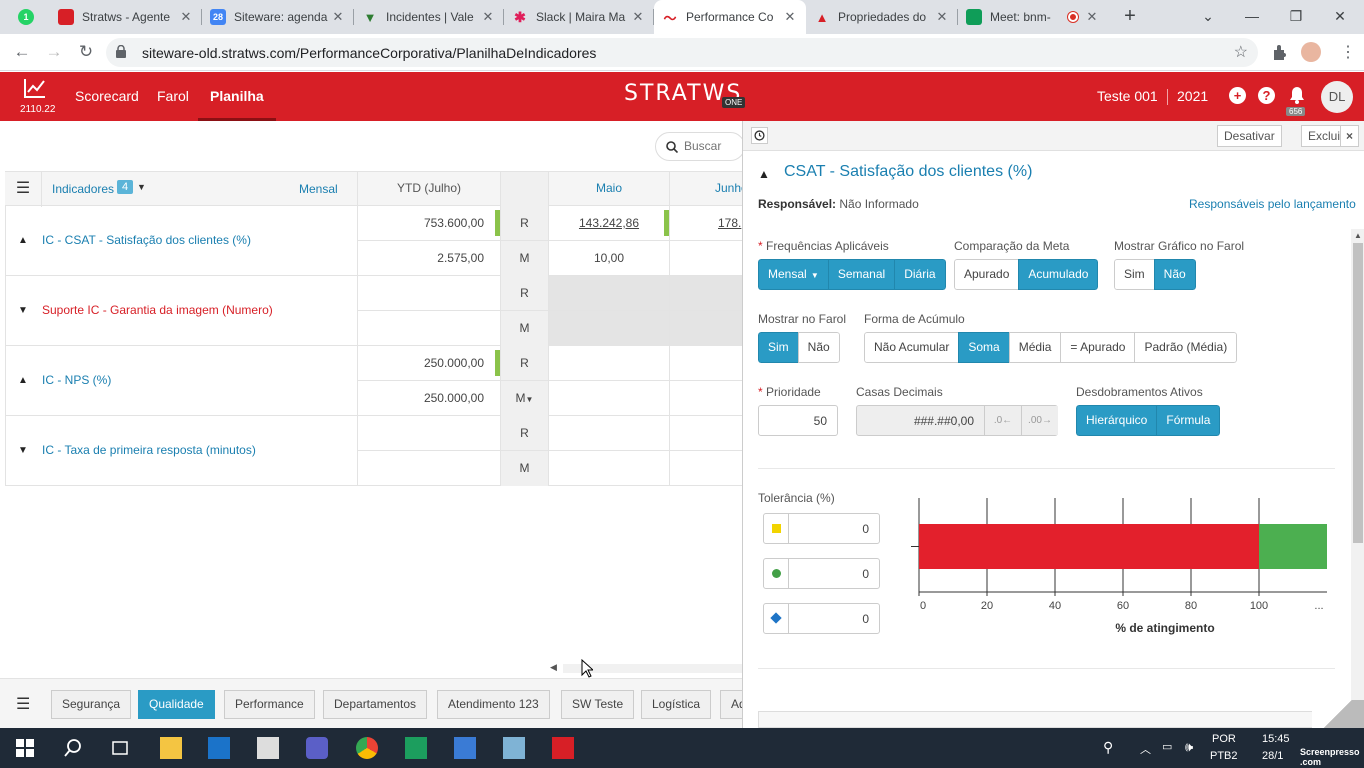 The width and height of the screenshot is (1364, 768). What do you see at coordinates (865, 574) in the screenshot?
I see `tolerance-green-value: 0` at bounding box center [865, 574].